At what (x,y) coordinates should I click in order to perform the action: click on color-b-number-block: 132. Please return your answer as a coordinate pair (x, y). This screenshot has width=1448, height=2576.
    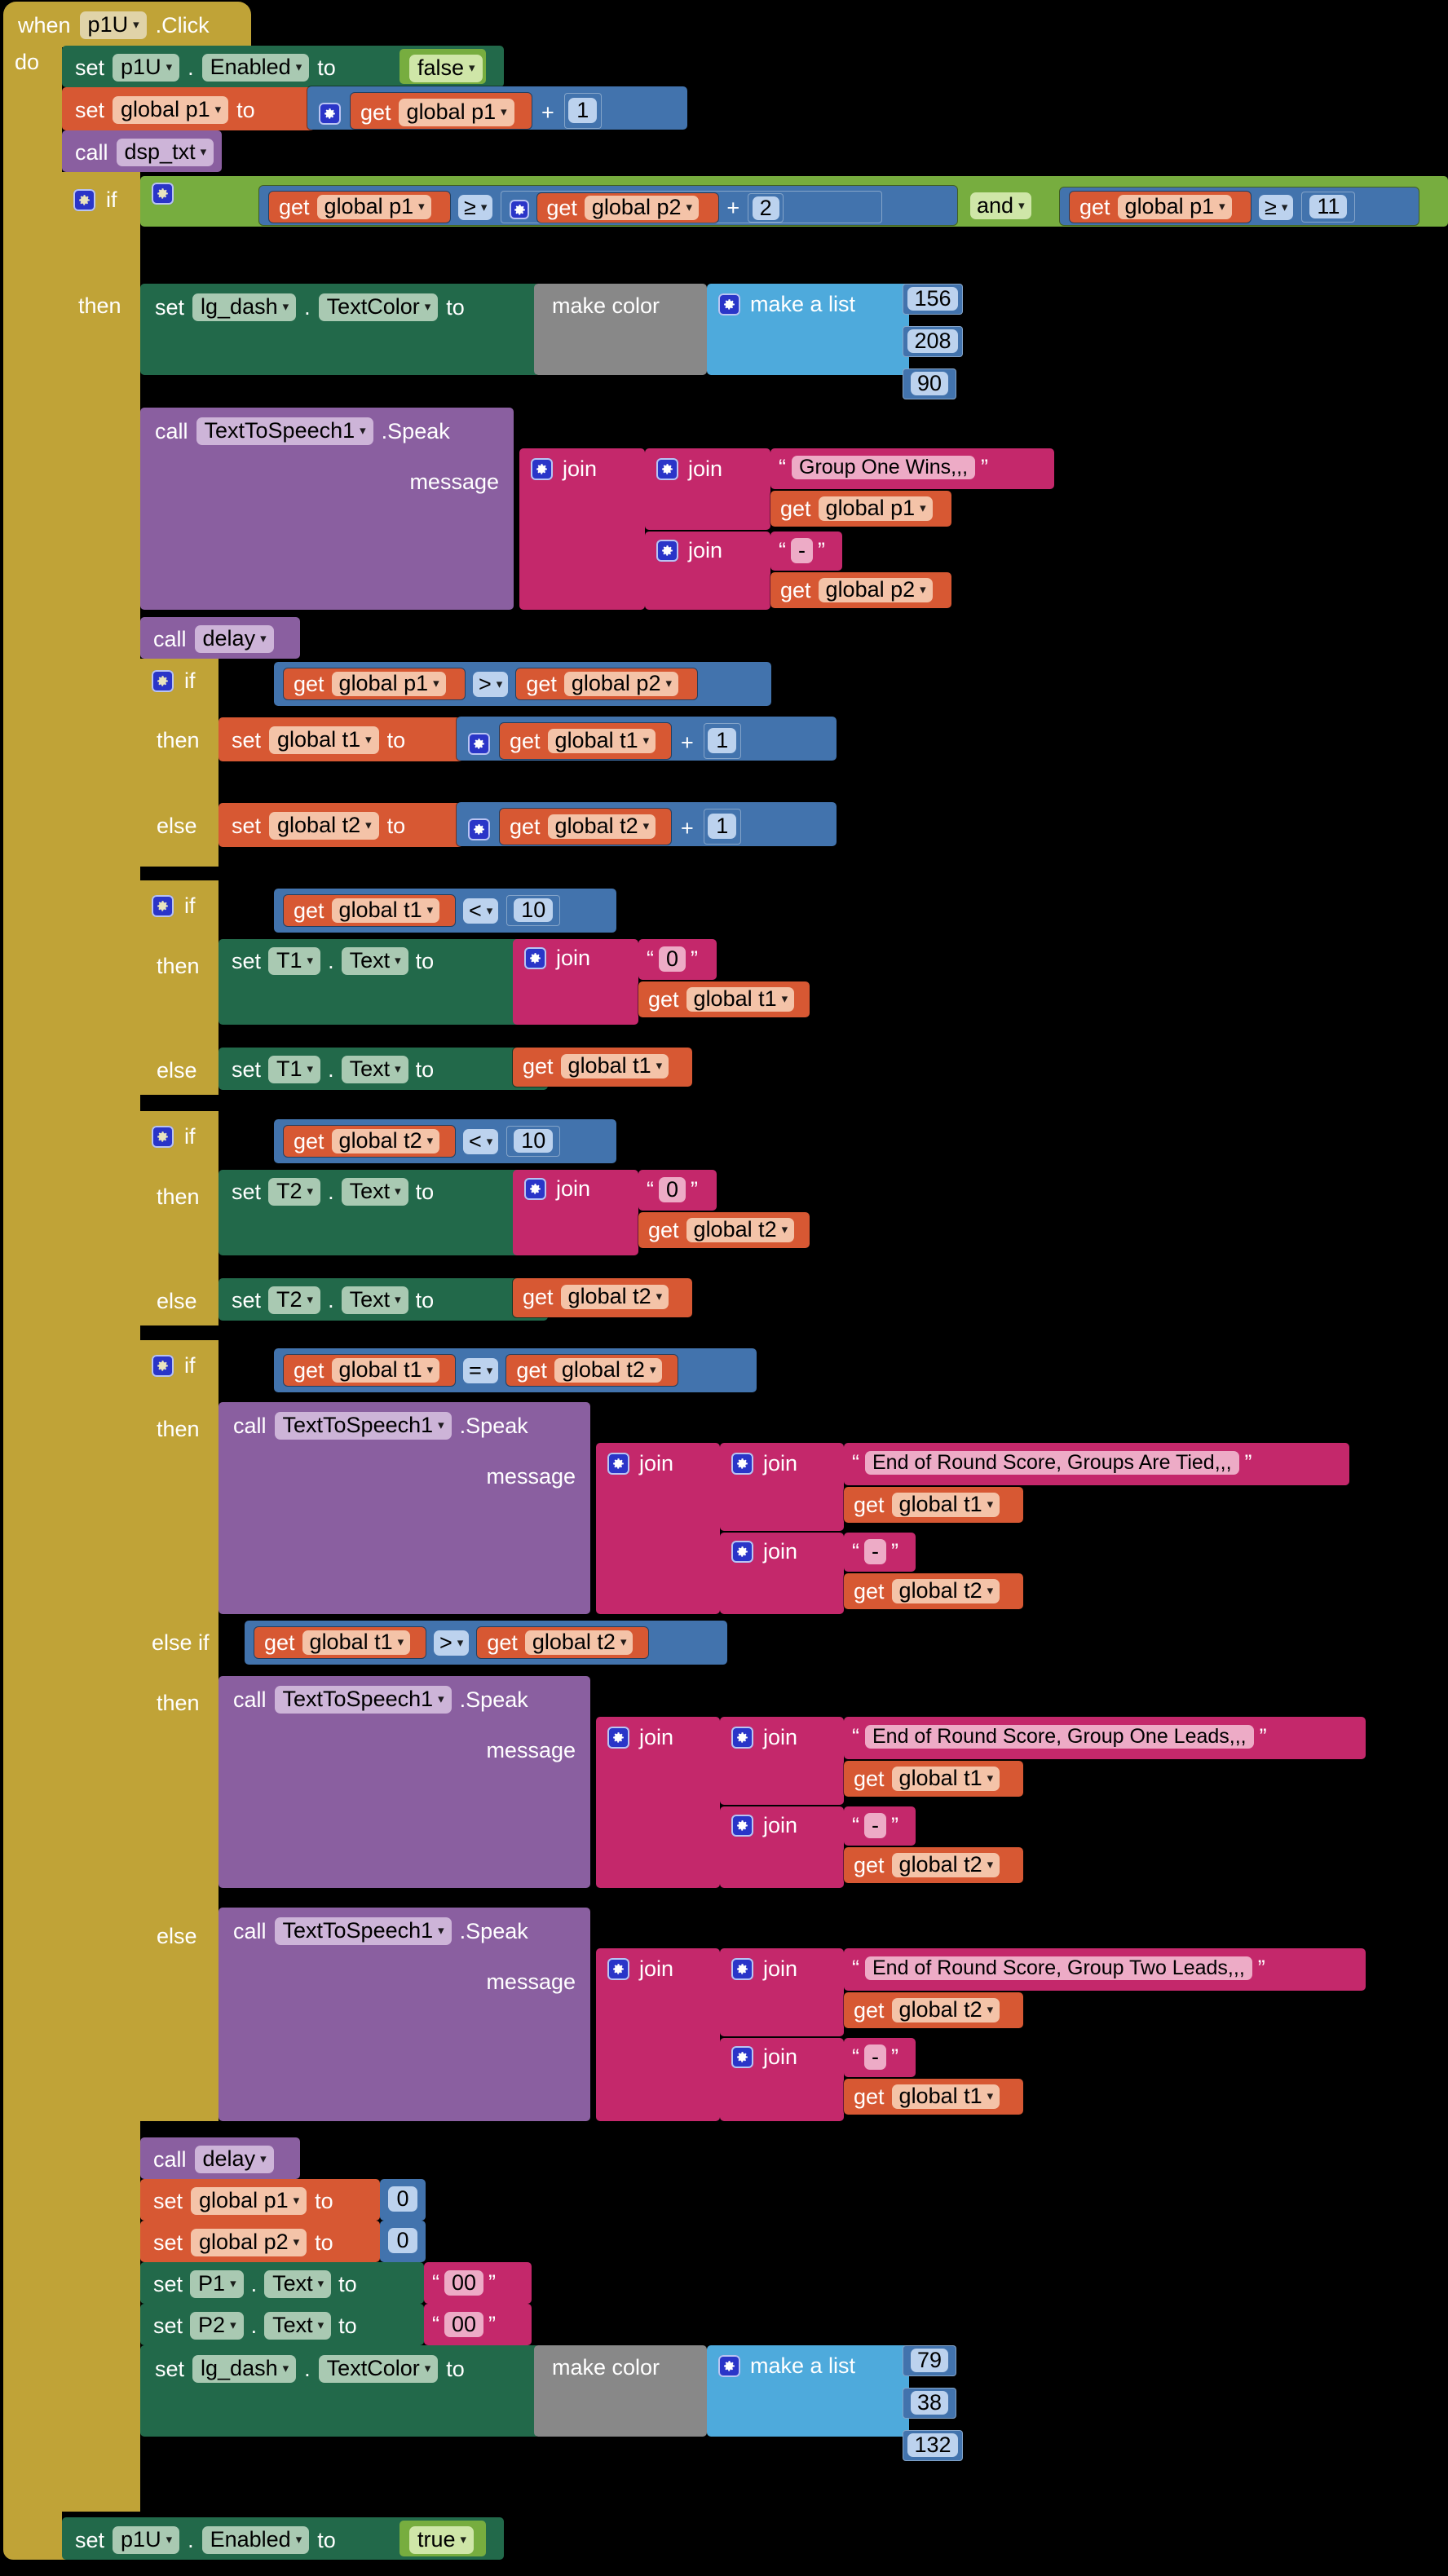
    Looking at the image, I should click on (933, 2445).